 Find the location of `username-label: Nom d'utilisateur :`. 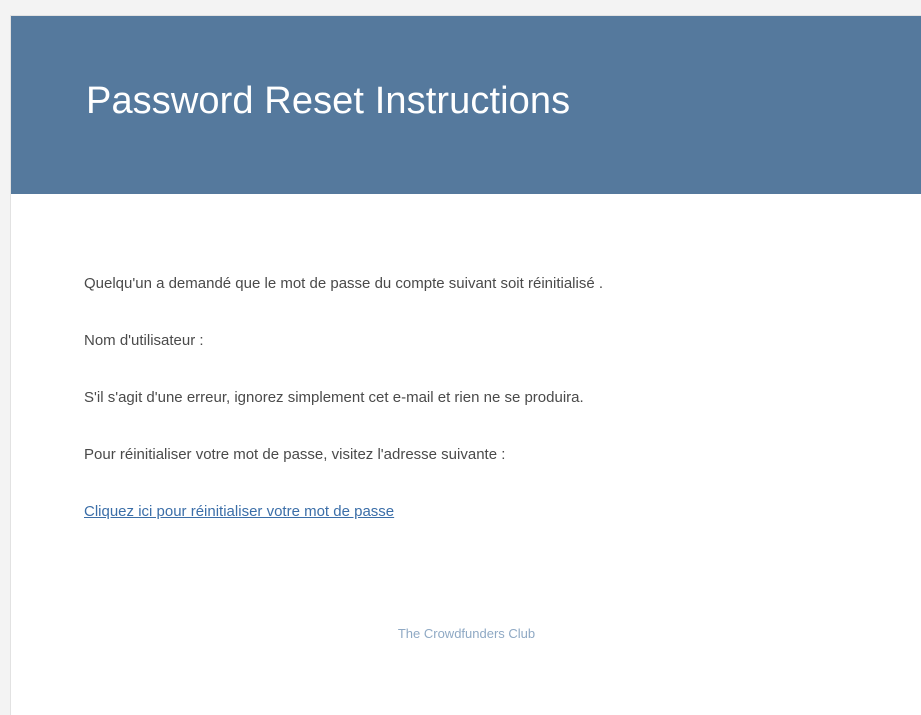

username-label: Nom d'utilisateur : is located at coordinates (144, 340).